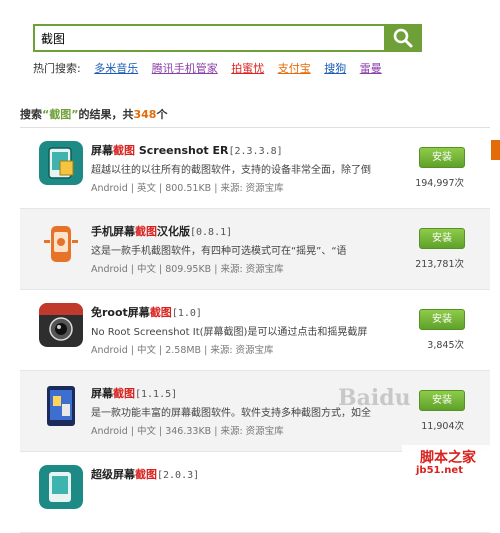 This screenshot has width=500, height=533. Describe the element at coordinates (374, 398) in the screenshot. I see `baidu-watermark: Baidu` at that location.